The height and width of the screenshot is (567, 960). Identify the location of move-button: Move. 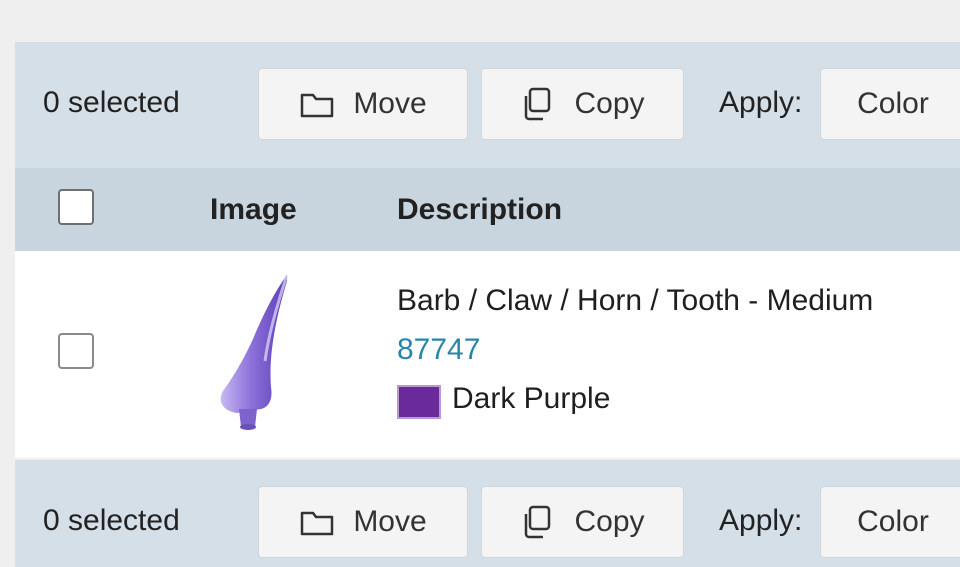
(363, 104).